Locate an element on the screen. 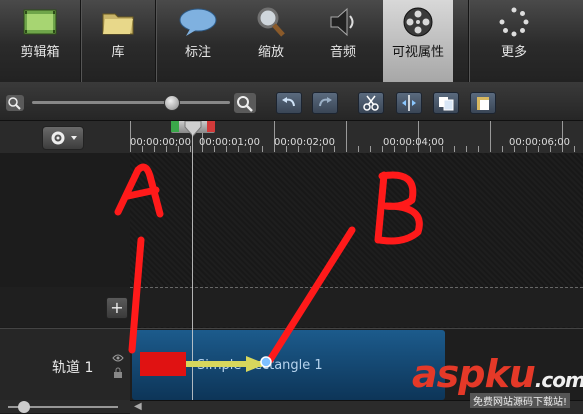  keyframe-path-arrow is located at coordinates (229, 364).